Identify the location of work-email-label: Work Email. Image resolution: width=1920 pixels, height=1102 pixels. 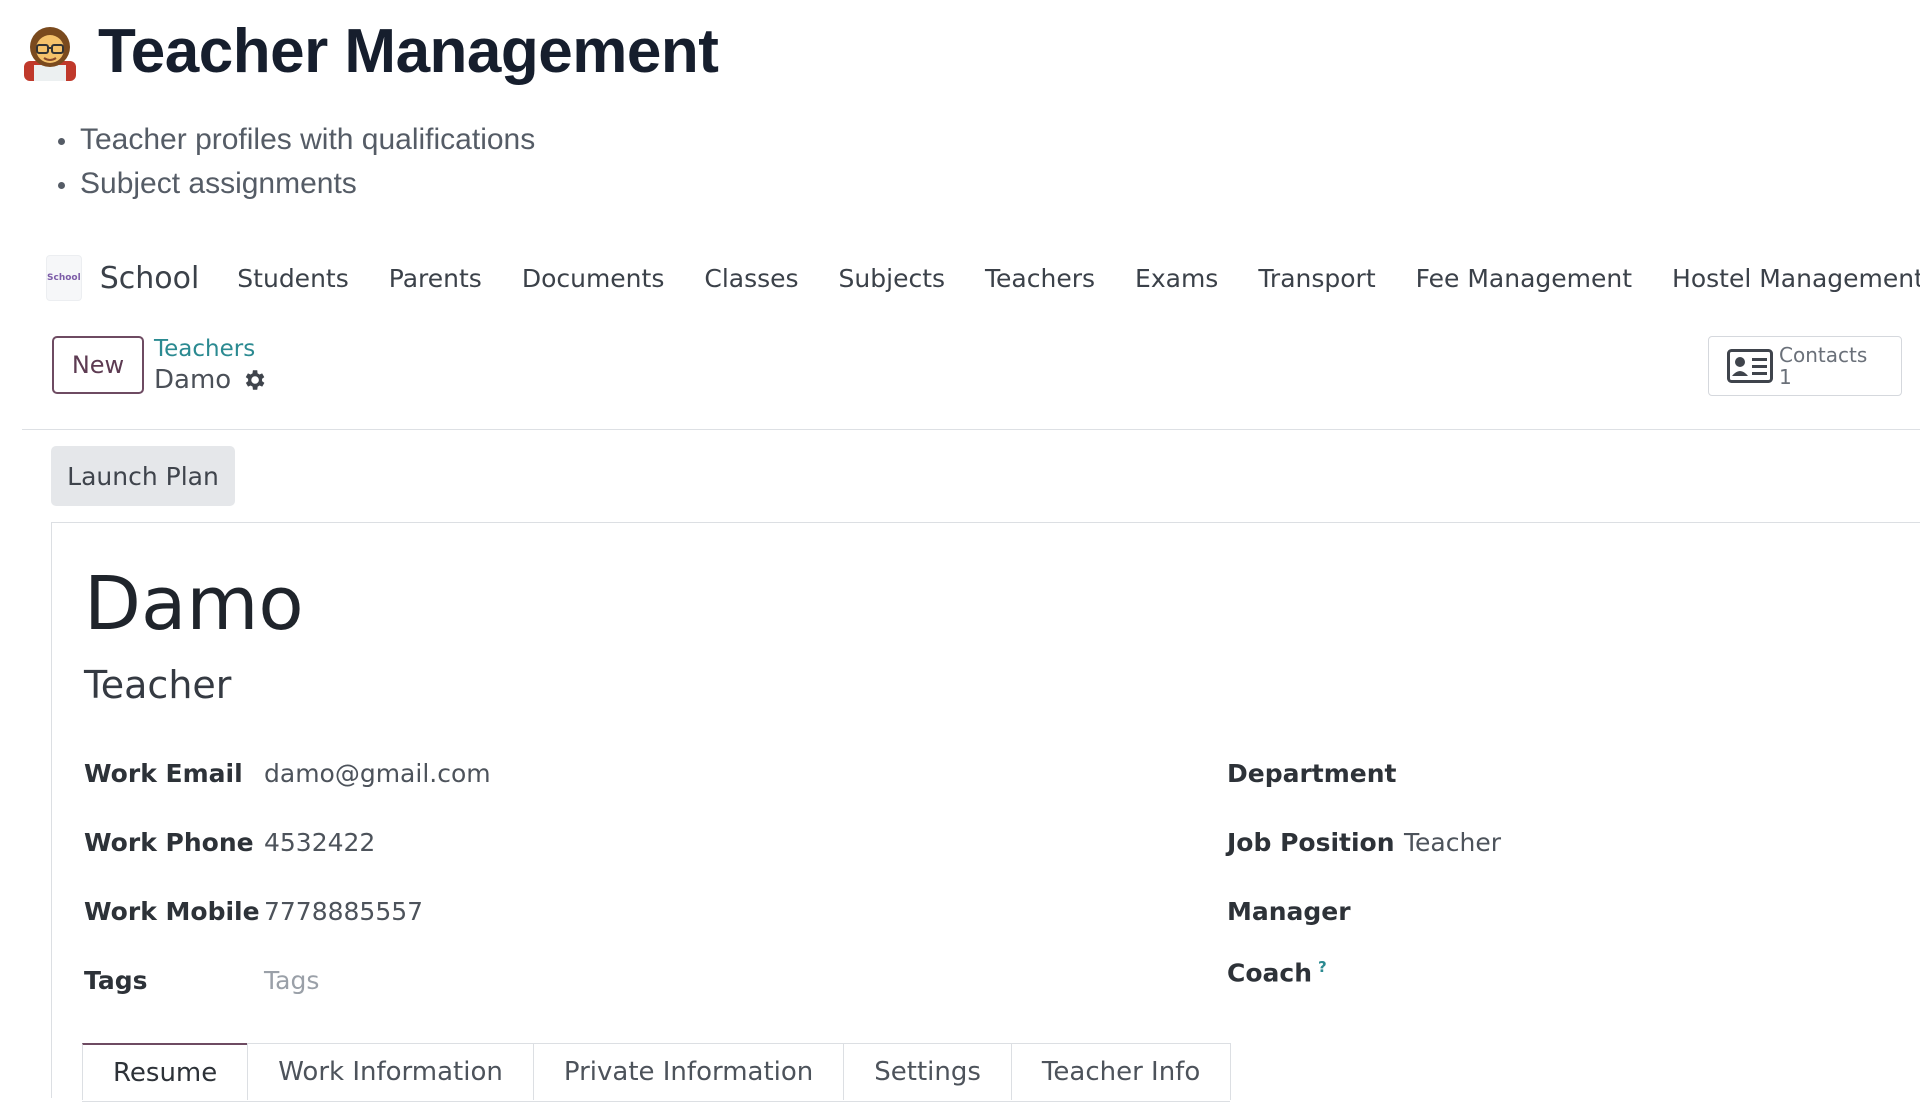
(163, 773).